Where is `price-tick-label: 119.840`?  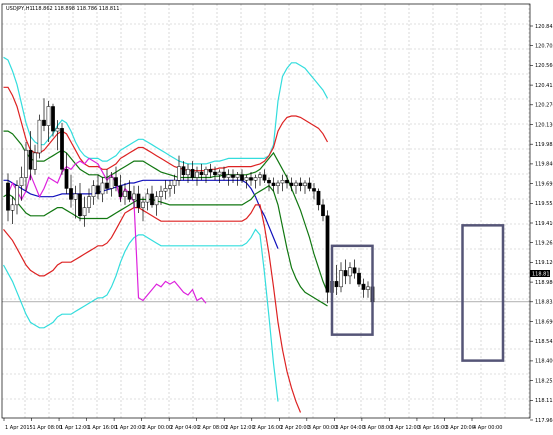 price-tick-label: 119.840 is located at coordinates (544, 165).